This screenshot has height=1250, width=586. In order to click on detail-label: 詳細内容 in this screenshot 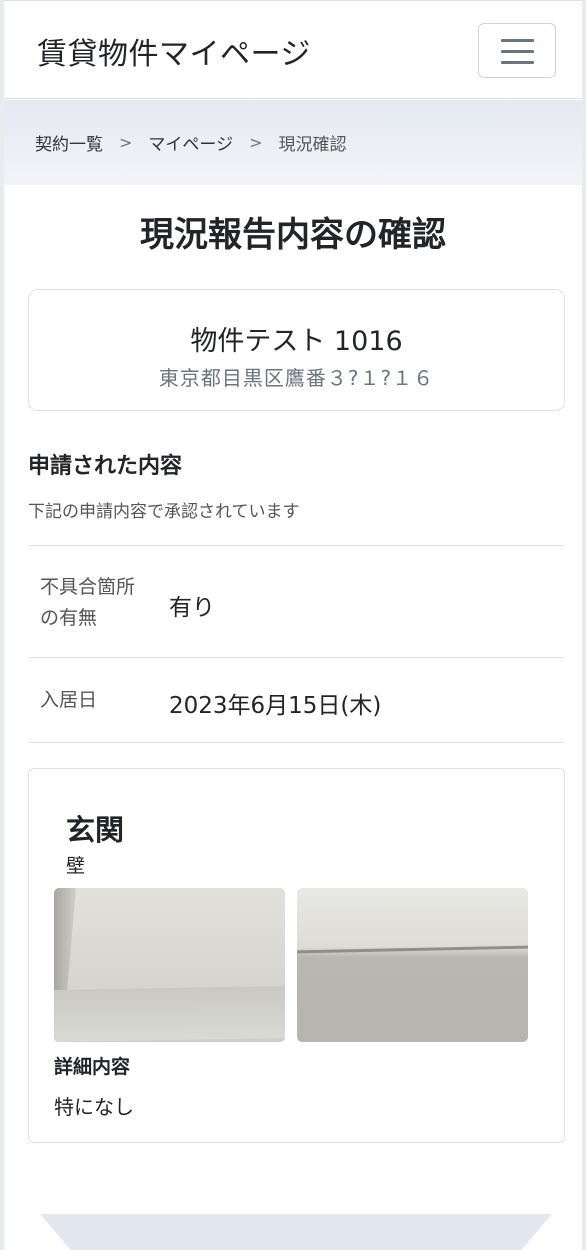, I will do `click(92, 1067)`.